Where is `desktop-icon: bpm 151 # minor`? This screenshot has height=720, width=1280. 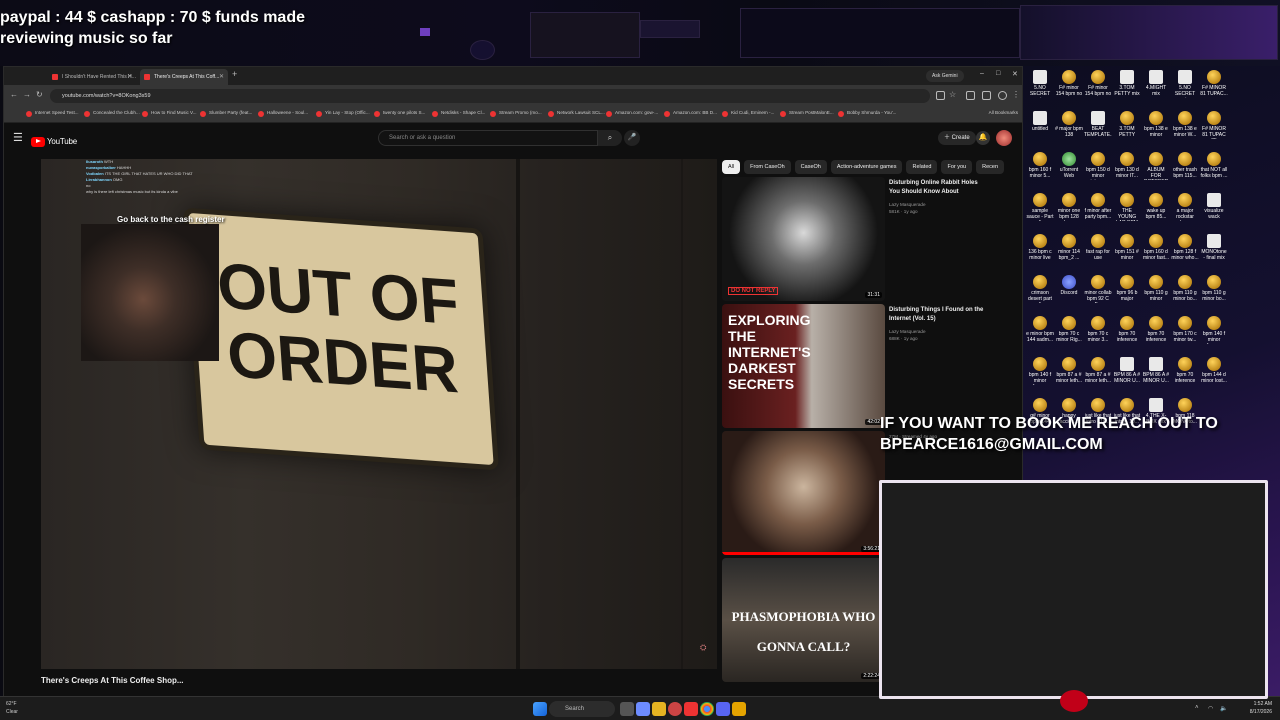 desktop-icon: bpm 151 # minor is located at coordinates (1127, 250).